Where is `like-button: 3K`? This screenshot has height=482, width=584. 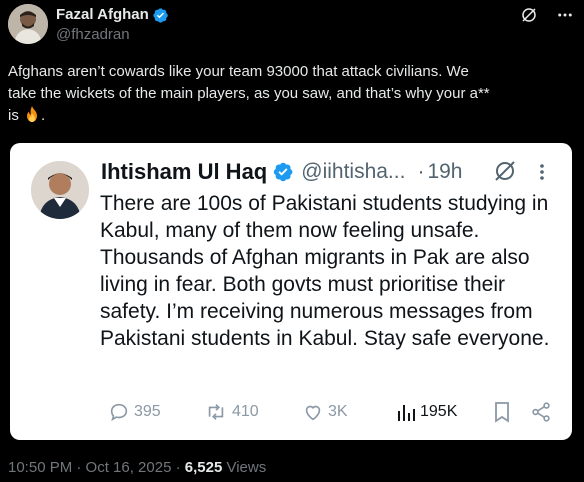 like-button: 3K is located at coordinates (325, 412).